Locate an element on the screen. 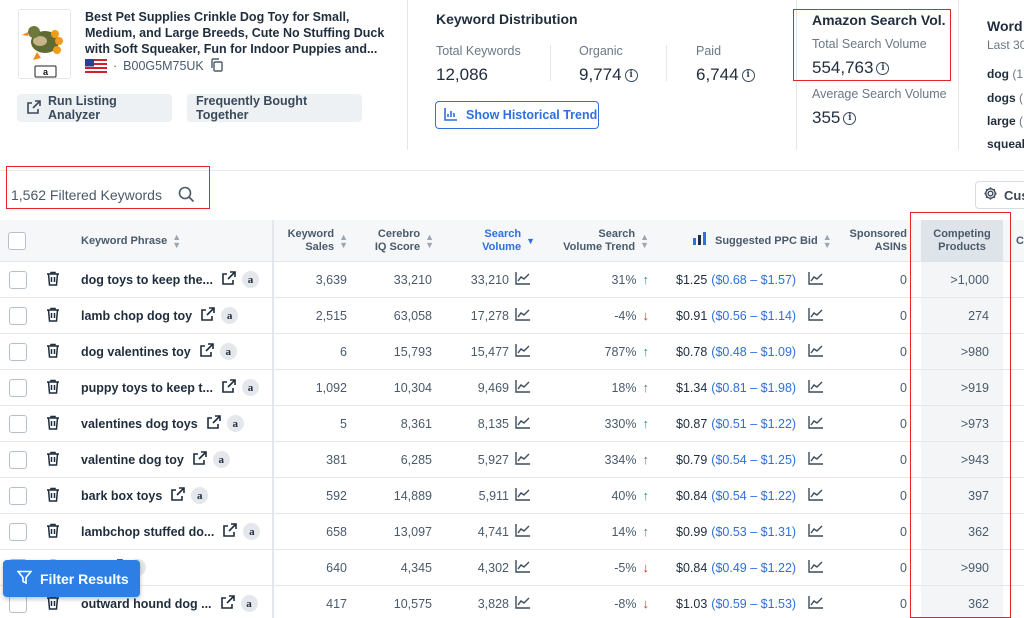  customize-columns-button: Cus is located at coordinates (999, 195).